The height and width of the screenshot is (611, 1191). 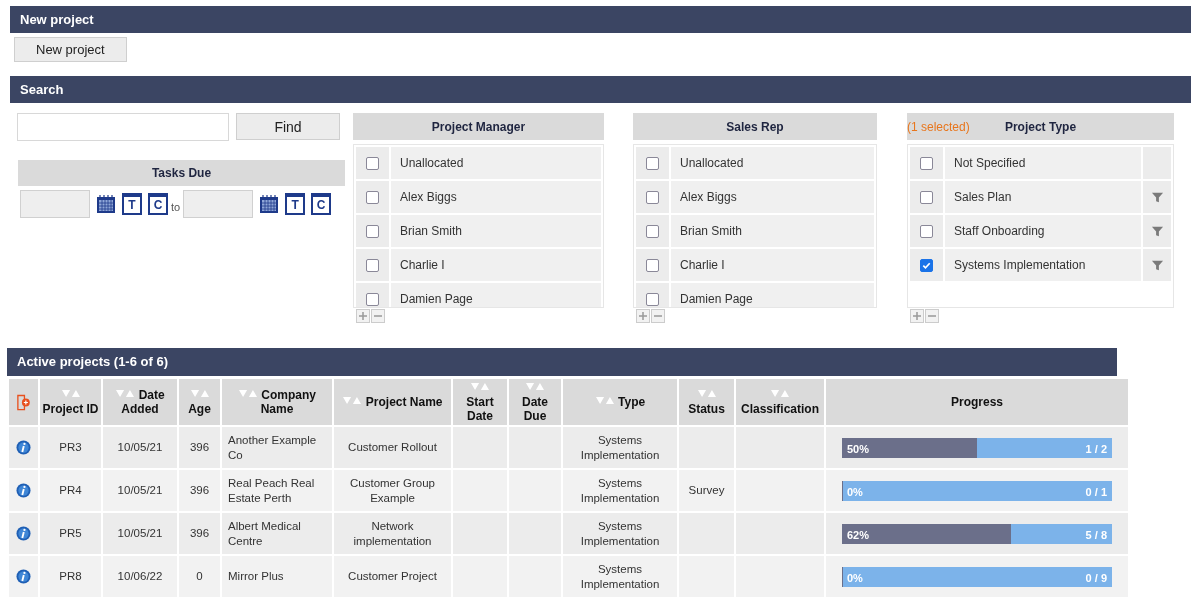 I want to click on table-cell: PR5, so click(x=70, y=533).